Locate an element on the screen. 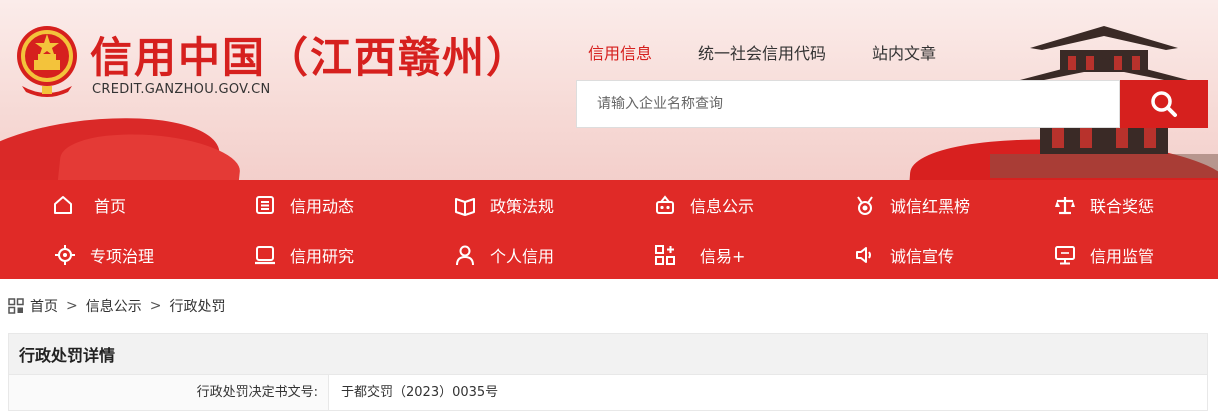  nav-item-label: 专项治理 is located at coordinates (122, 256).